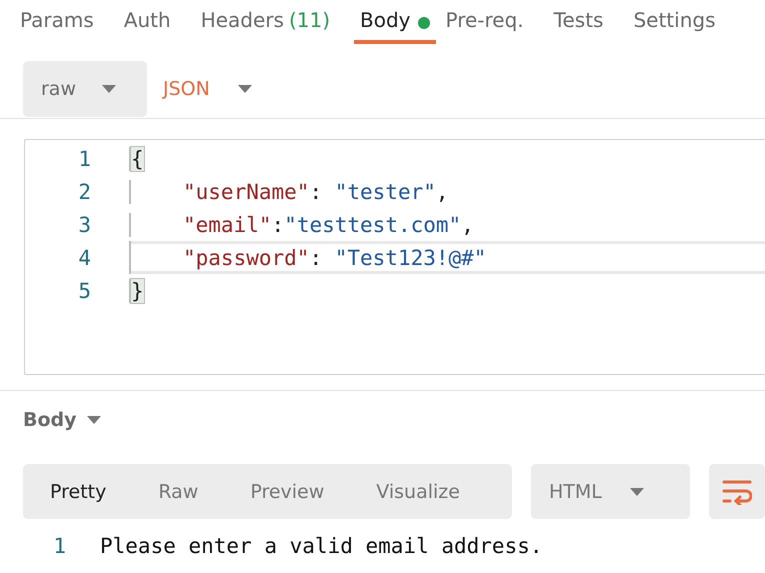 The height and width of the screenshot is (573, 765). I want to click on response-text: Please enter a valid email address., so click(321, 546).